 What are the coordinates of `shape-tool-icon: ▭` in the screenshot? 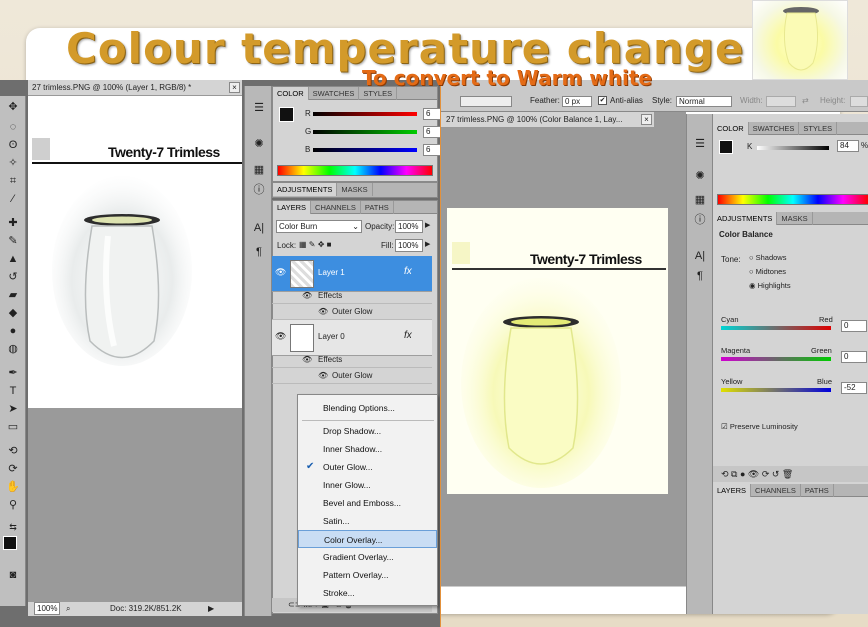 It's located at (13, 427).